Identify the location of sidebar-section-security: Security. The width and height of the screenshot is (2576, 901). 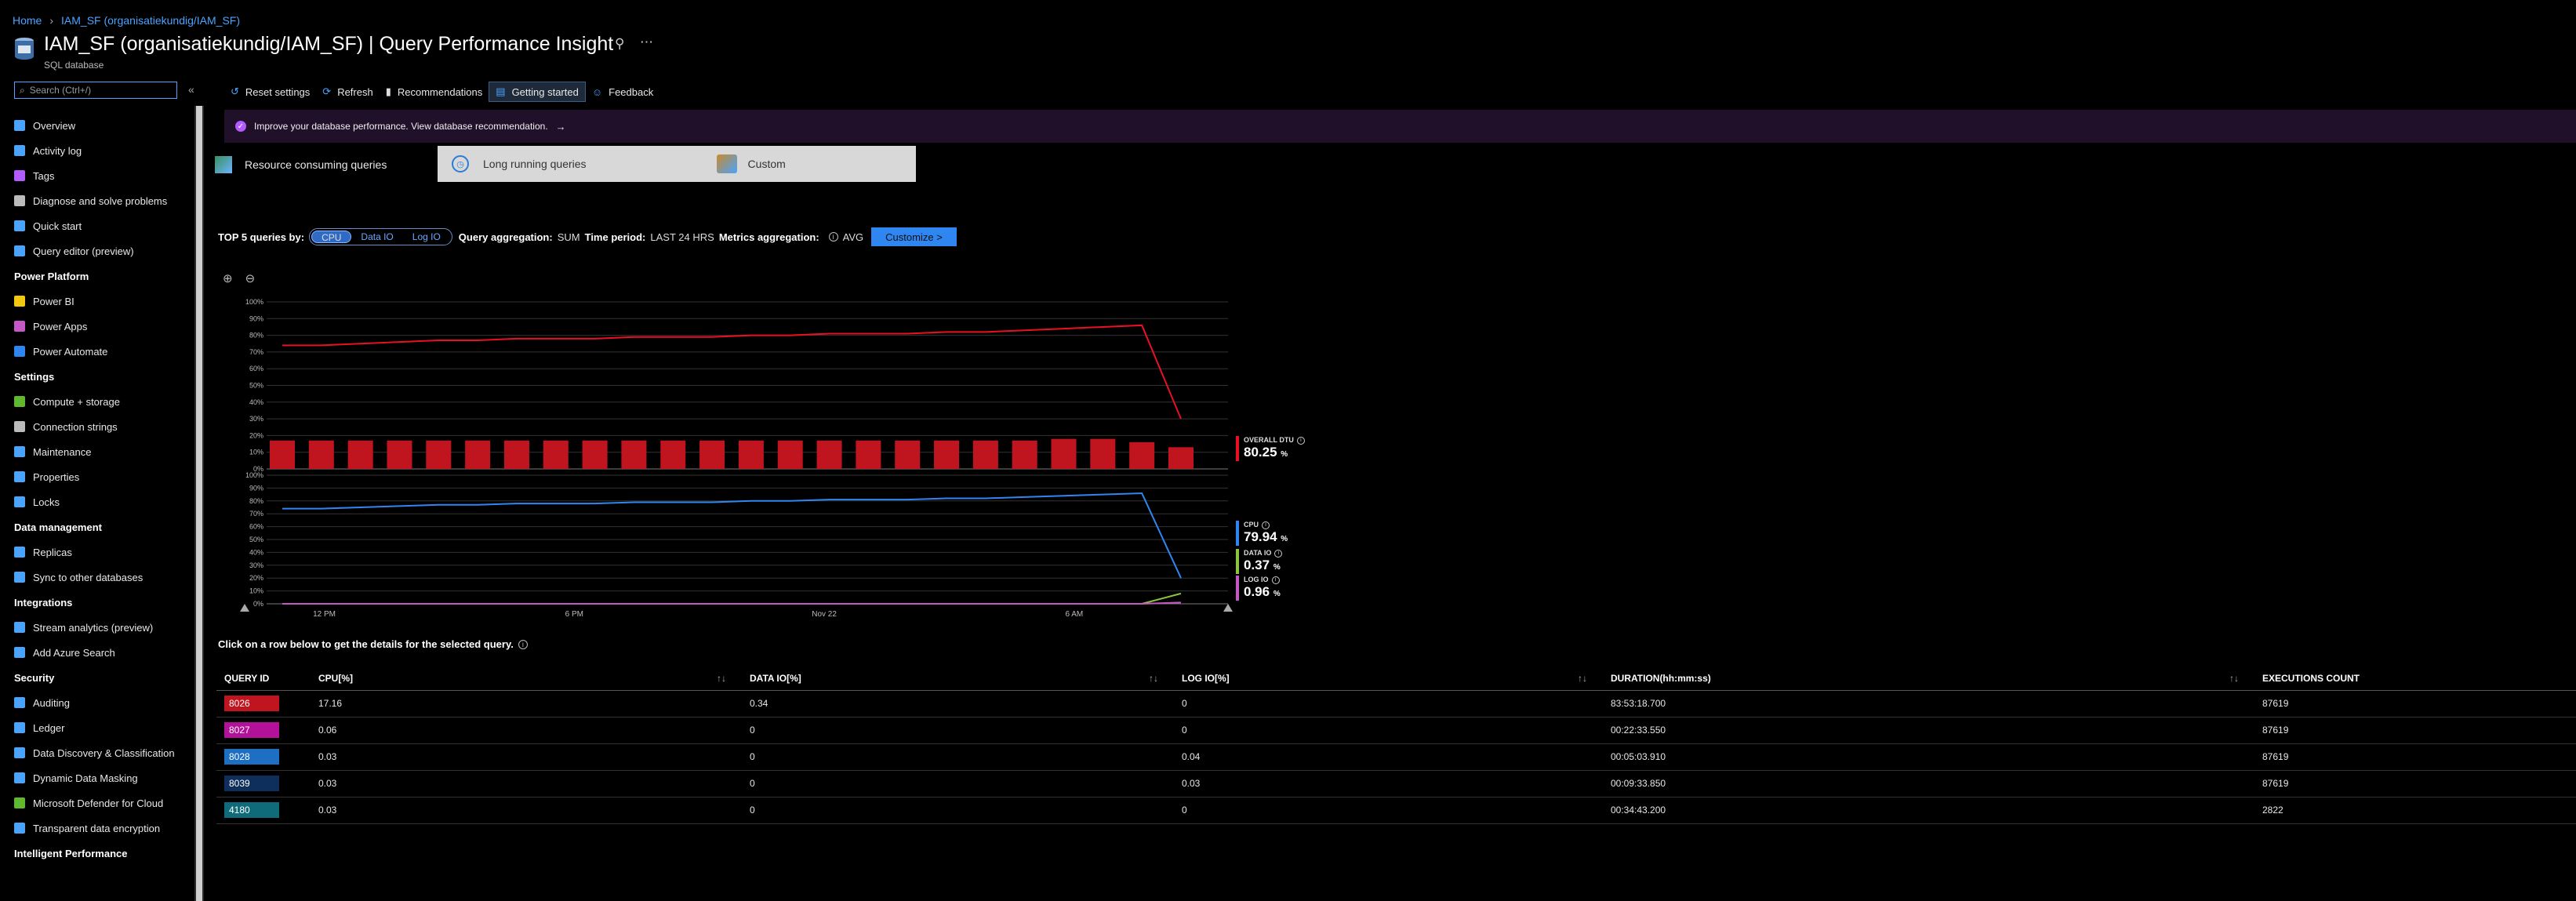
(34, 677).